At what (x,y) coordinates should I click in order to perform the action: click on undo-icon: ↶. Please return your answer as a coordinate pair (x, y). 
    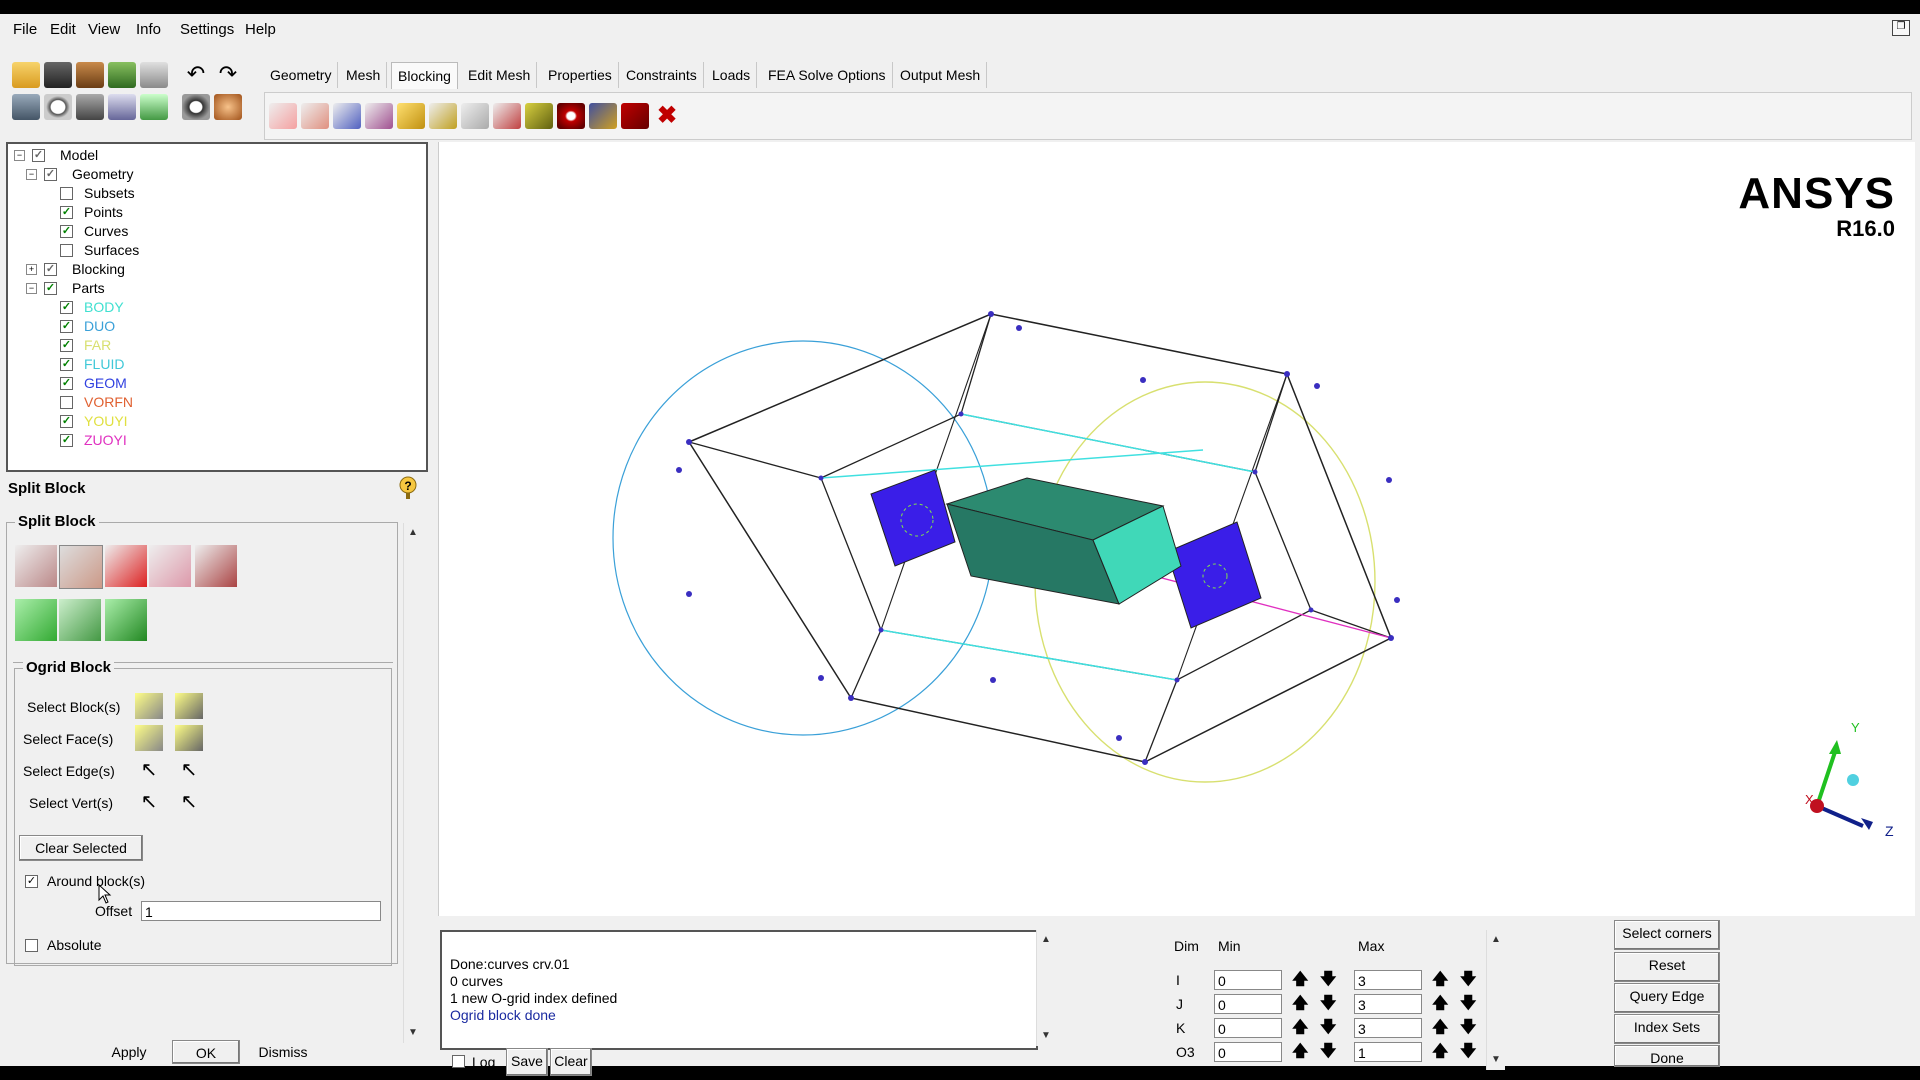
    Looking at the image, I should click on (196, 75).